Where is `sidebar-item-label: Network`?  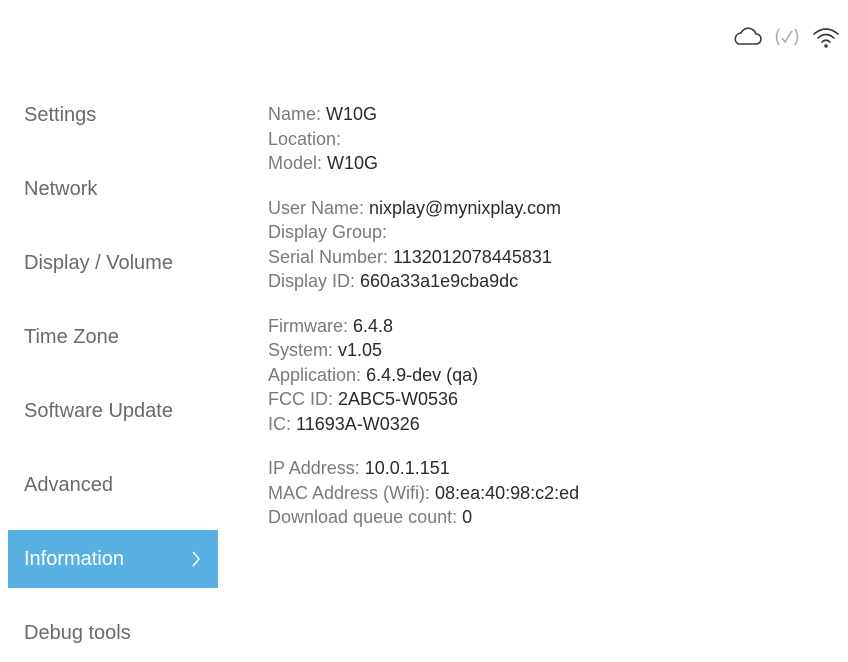
sidebar-item-label: Network is located at coordinates (61, 188).